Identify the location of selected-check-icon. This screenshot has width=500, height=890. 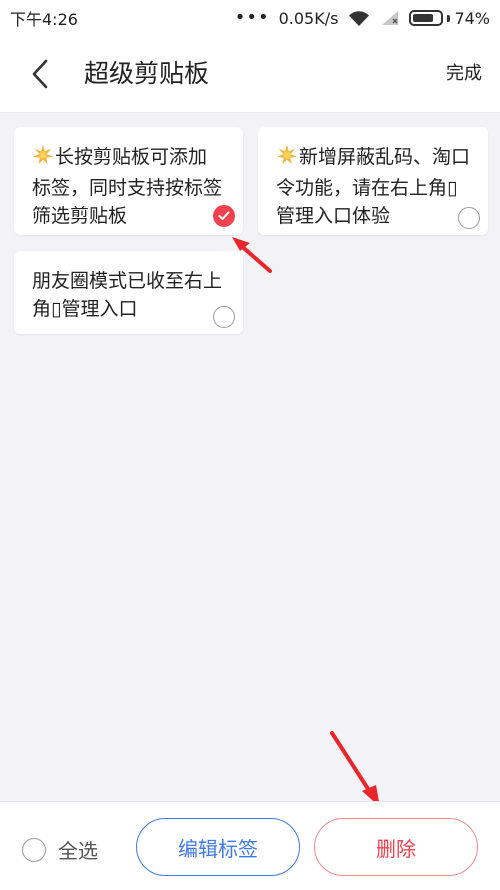
(224, 216).